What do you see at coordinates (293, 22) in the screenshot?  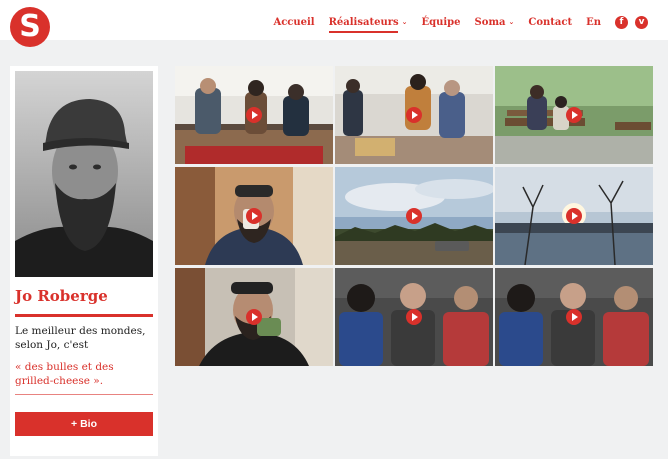 I see `nav-accueil: Accueil` at bounding box center [293, 22].